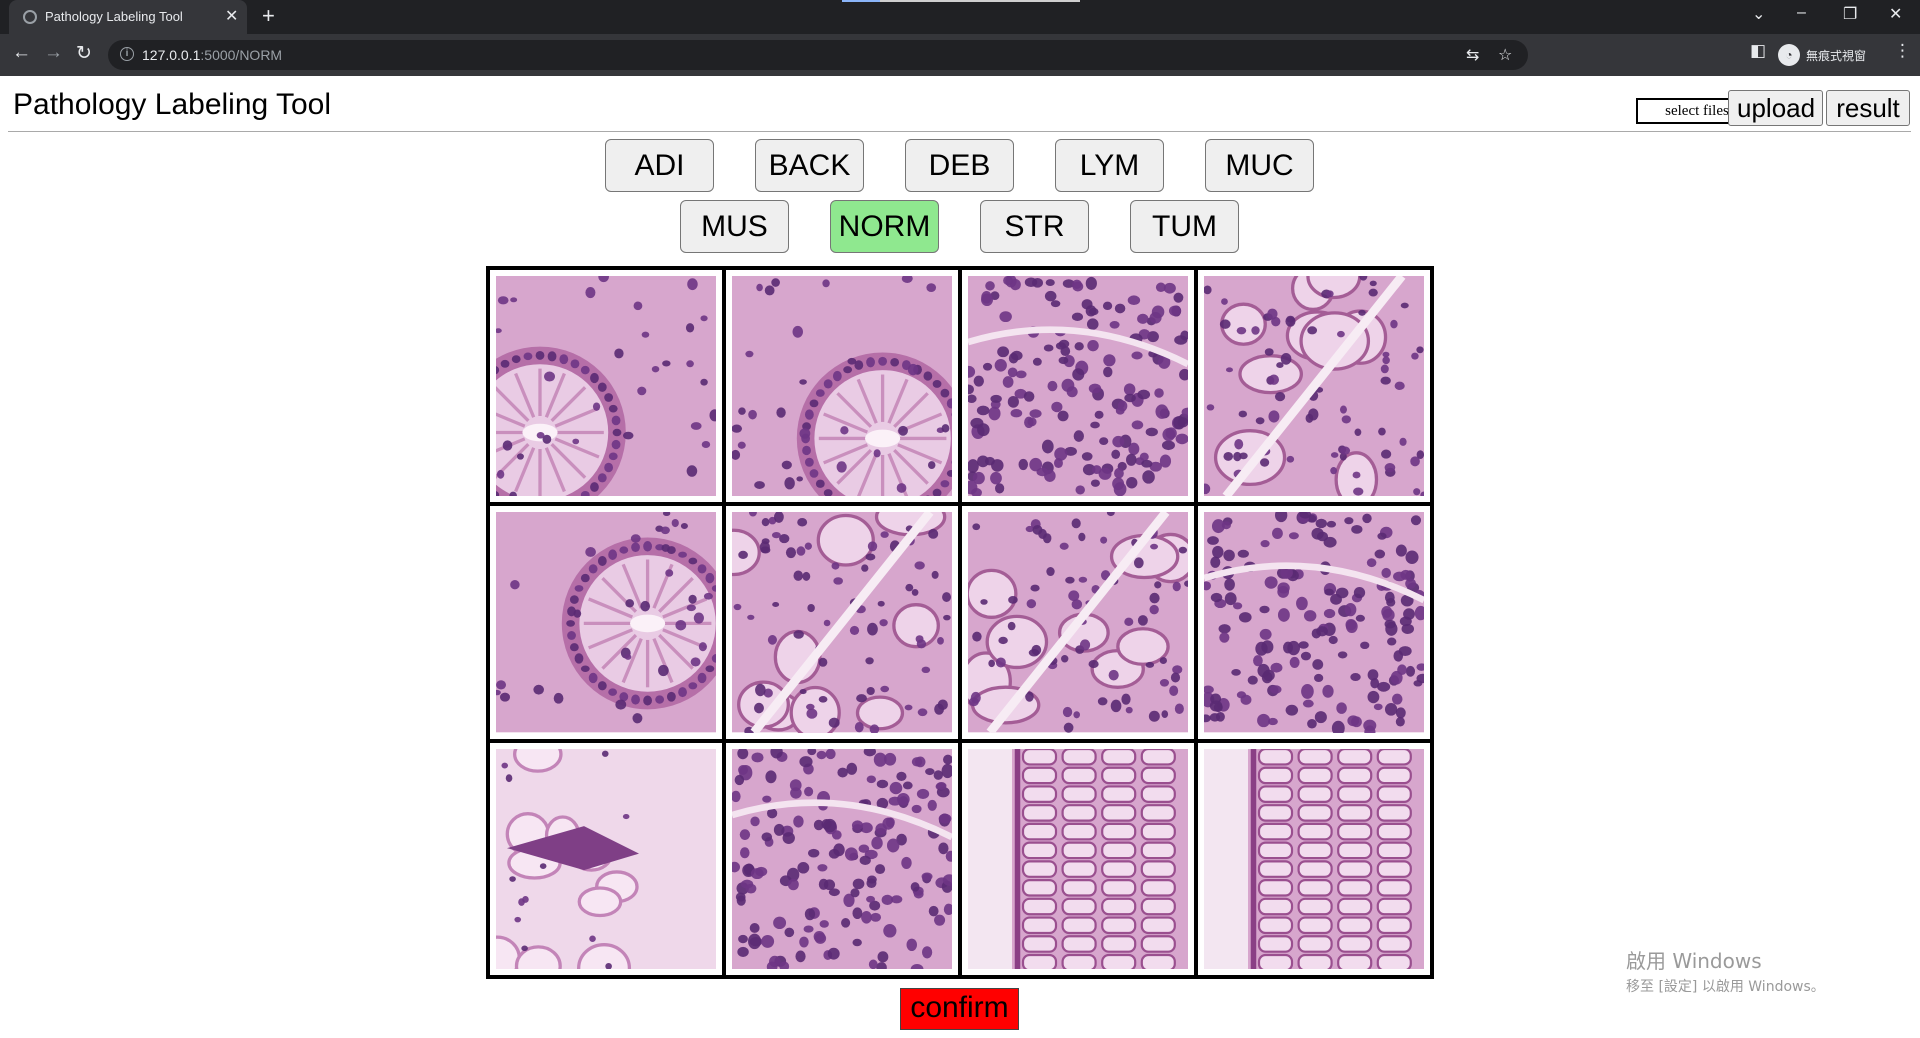 This screenshot has width=1920, height=1038. What do you see at coordinates (171, 55) in the screenshot?
I see `url-host: 127.0.0.1` at bounding box center [171, 55].